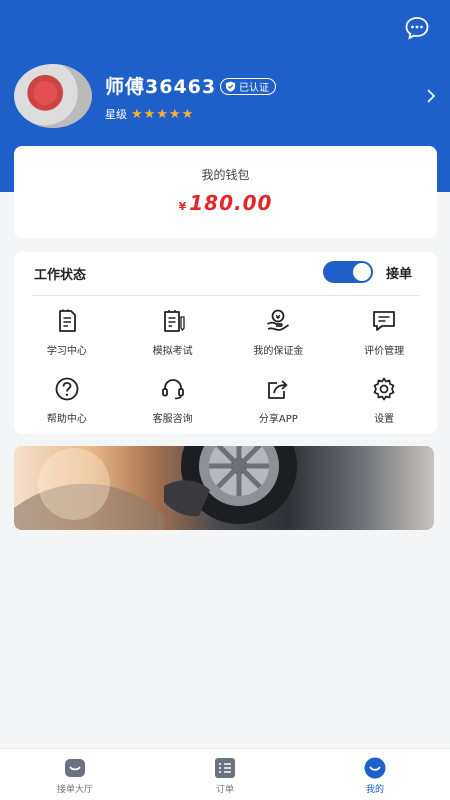  What do you see at coordinates (224, 790) in the screenshot?
I see `tab-label: 订单` at bounding box center [224, 790].